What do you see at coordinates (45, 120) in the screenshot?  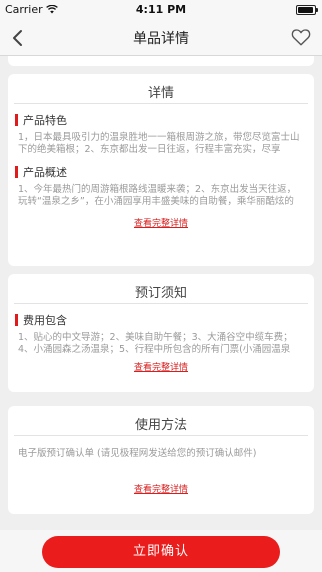 I see `feature-heading-label: 产品特色` at bounding box center [45, 120].